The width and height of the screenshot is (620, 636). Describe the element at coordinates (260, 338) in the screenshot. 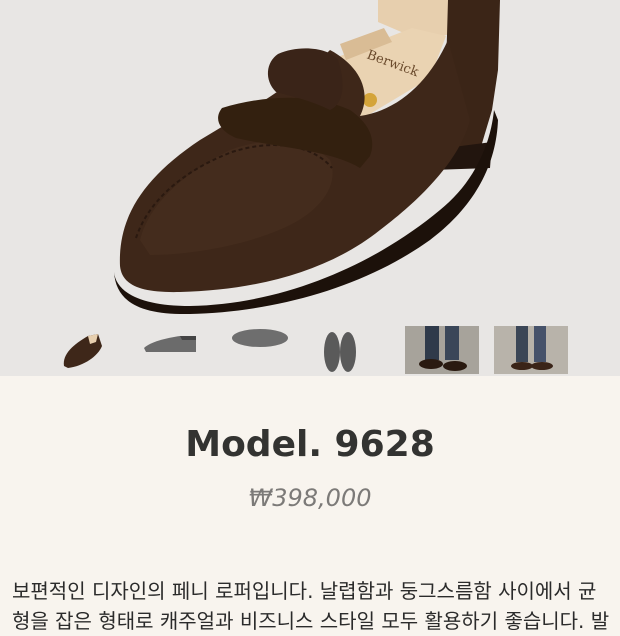

I see `loafer-sole-icon` at that location.